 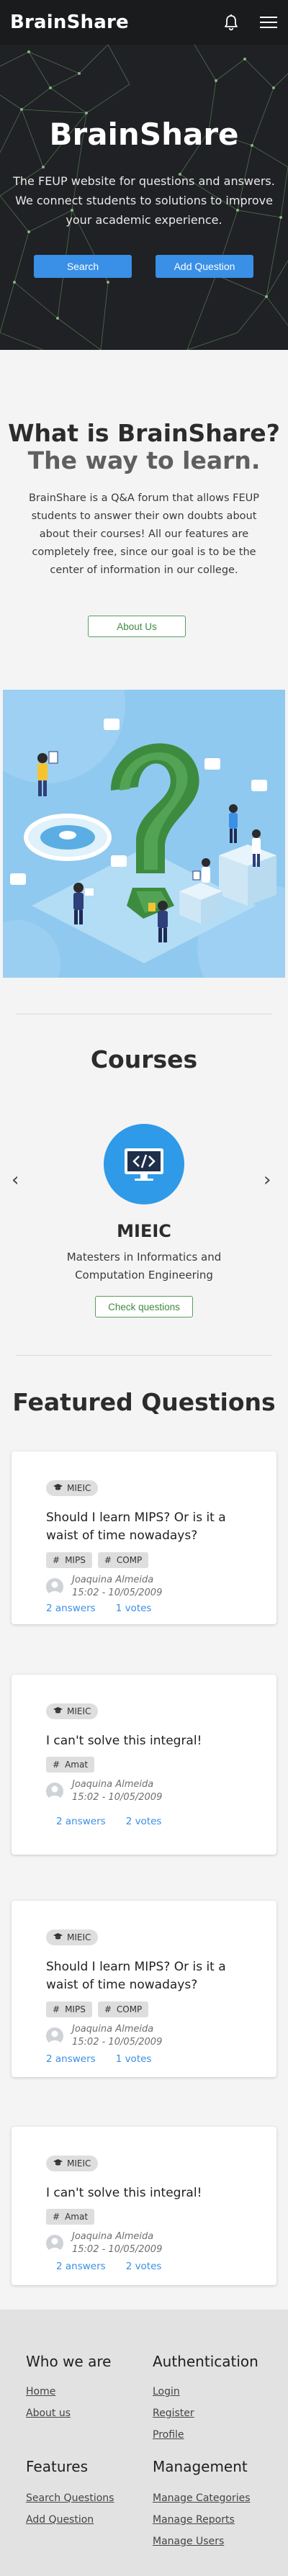 I want to click on footer-auth-title: Authentication, so click(x=205, y=2361).